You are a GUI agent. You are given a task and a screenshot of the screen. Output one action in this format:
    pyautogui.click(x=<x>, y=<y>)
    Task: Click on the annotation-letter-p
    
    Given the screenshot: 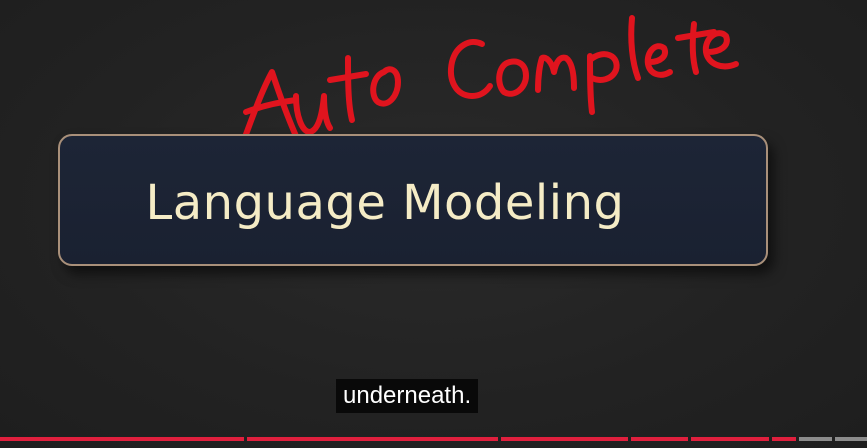 What is the action you would take?
    pyautogui.click(x=591, y=84)
    